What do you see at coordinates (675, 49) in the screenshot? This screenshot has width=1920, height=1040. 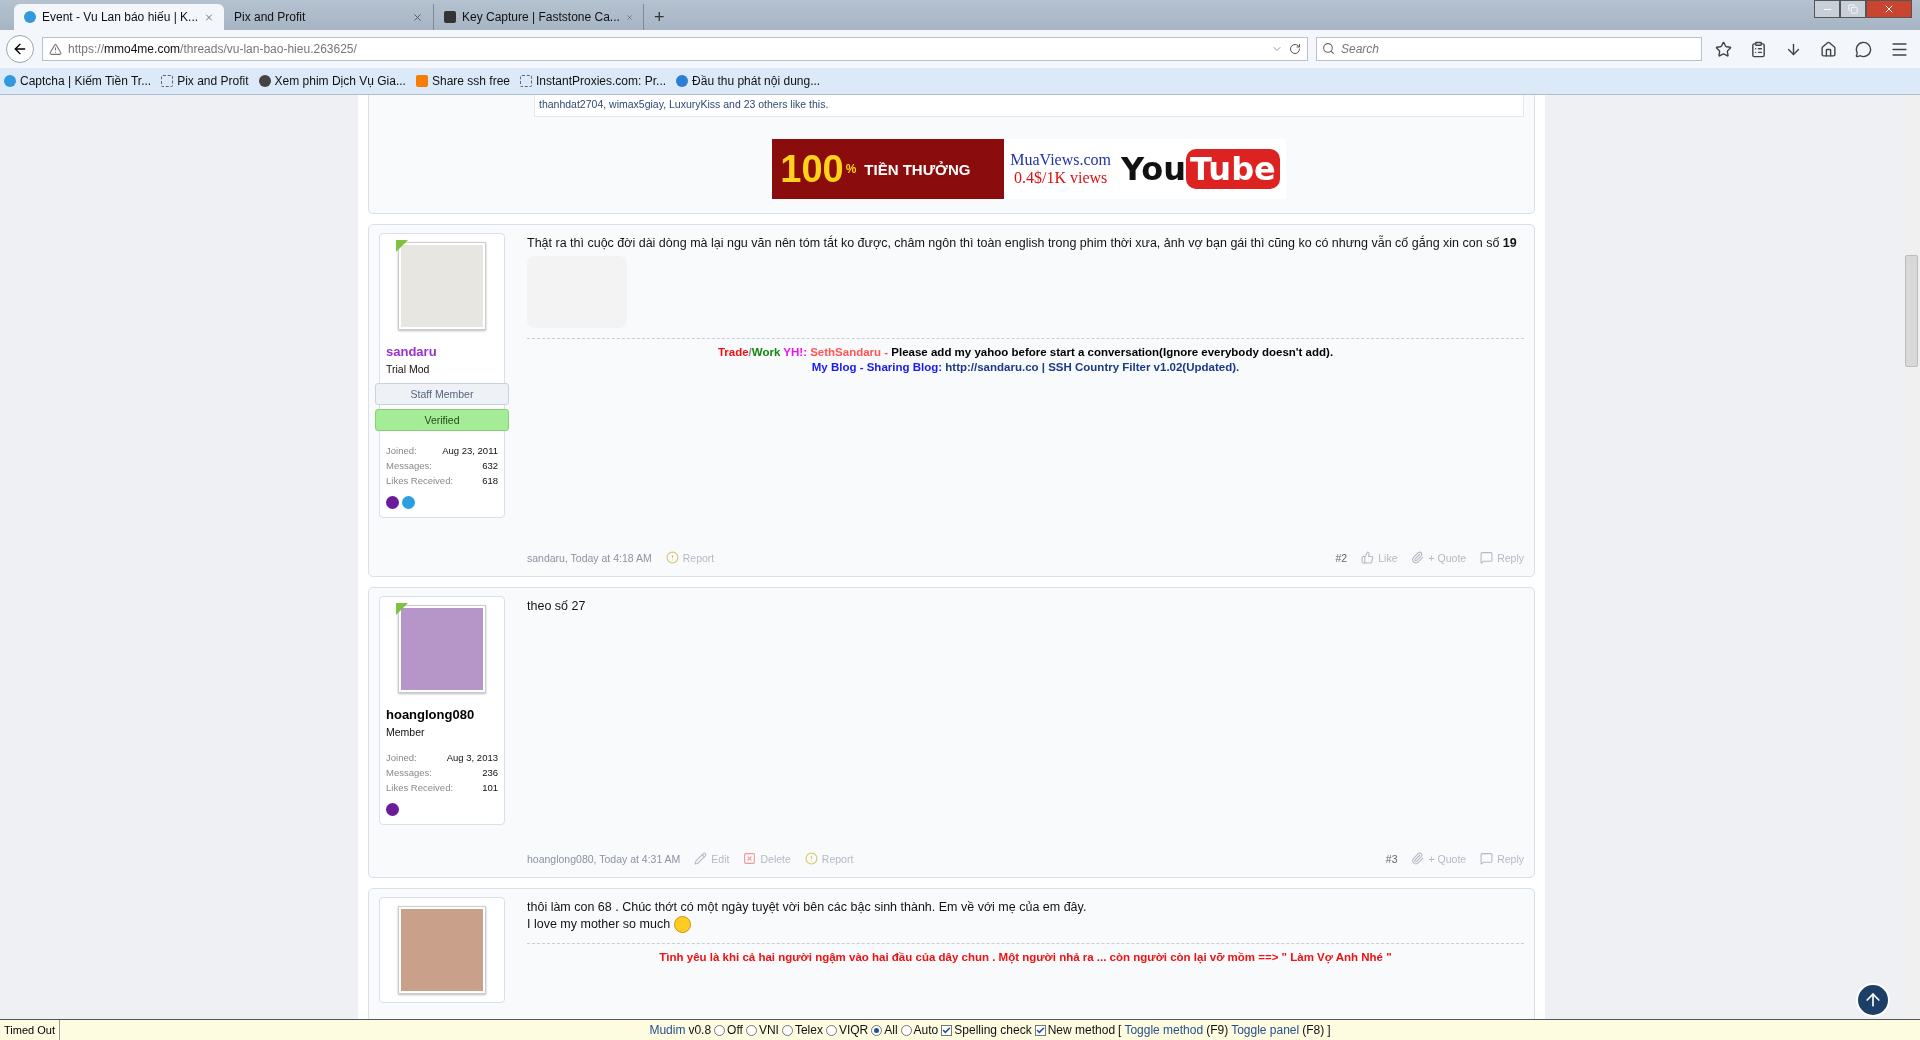 I see `address-bar: https://mmo4me.com/threads/vu-lan-bao-hieu.263625/` at bounding box center [675, 49].